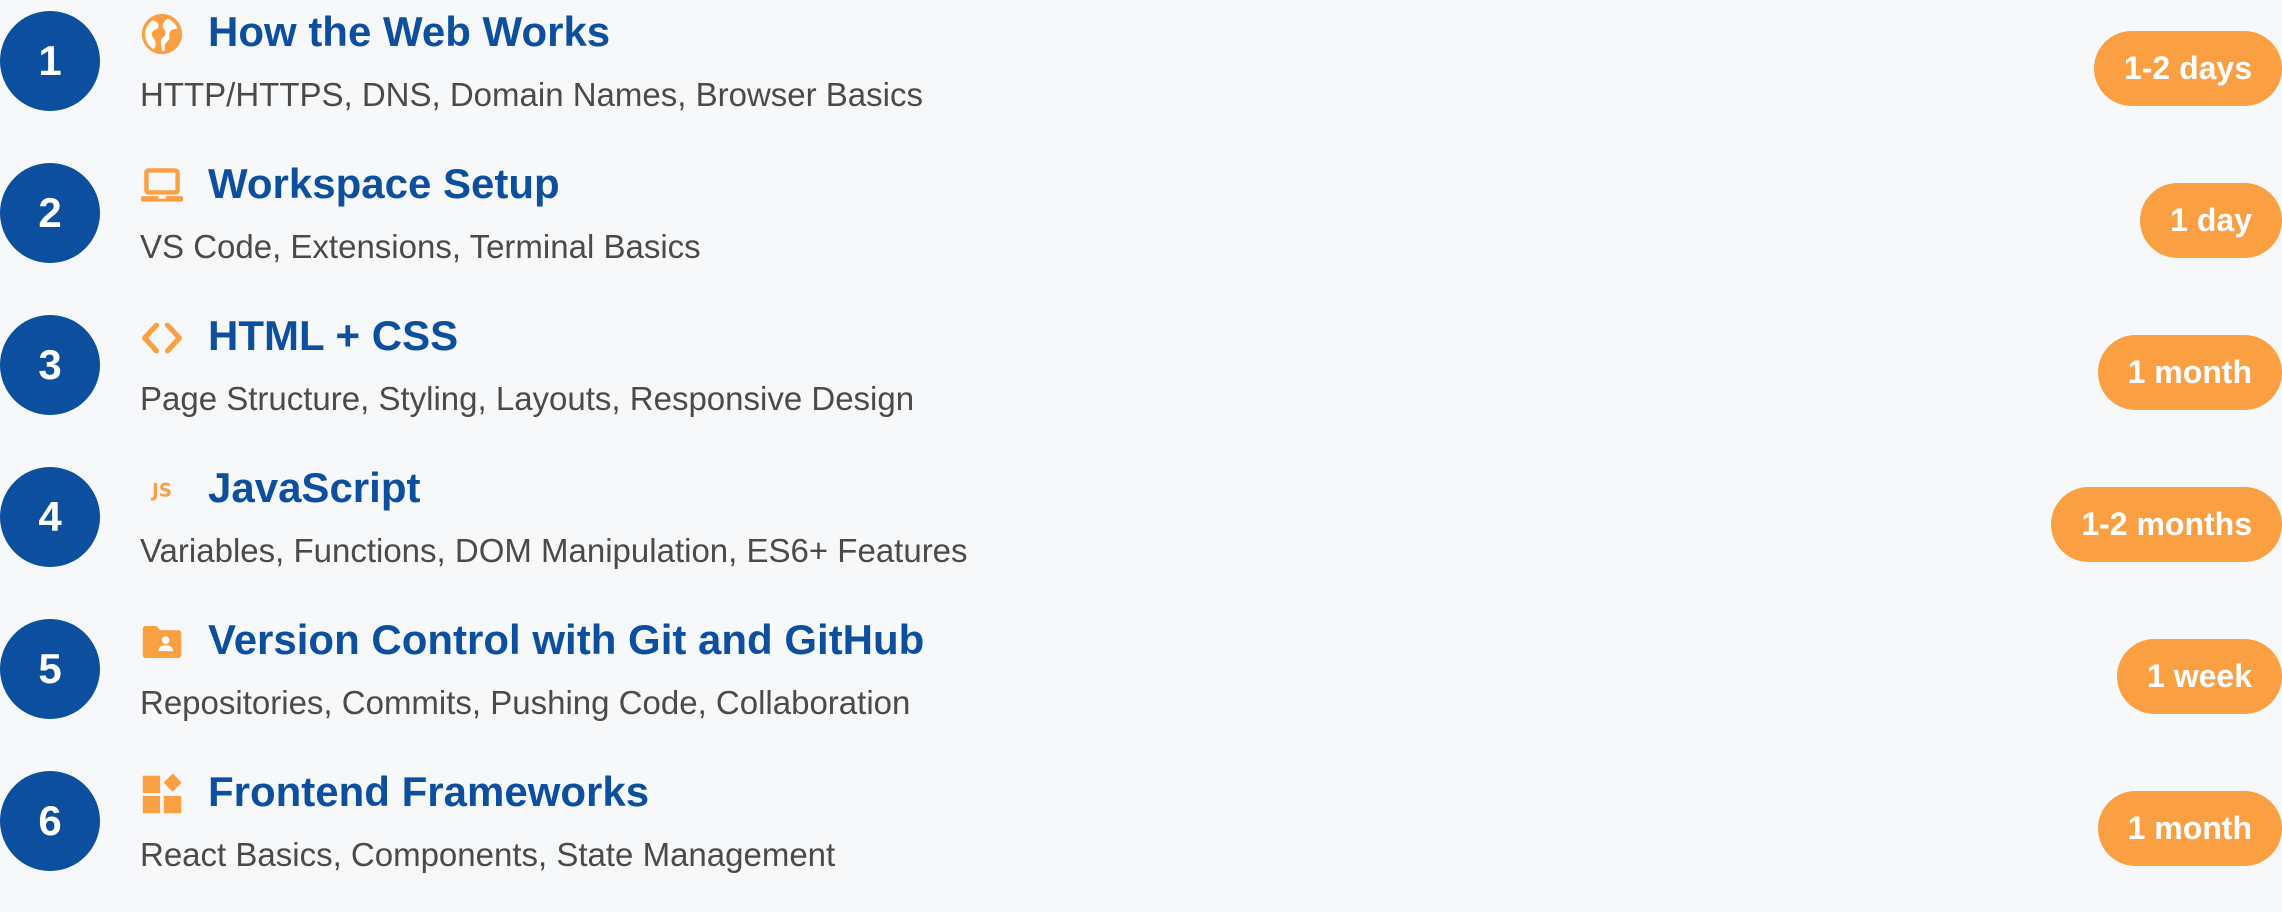  I want to click on duration-badge: 1-2 days, so click(2187, 68).